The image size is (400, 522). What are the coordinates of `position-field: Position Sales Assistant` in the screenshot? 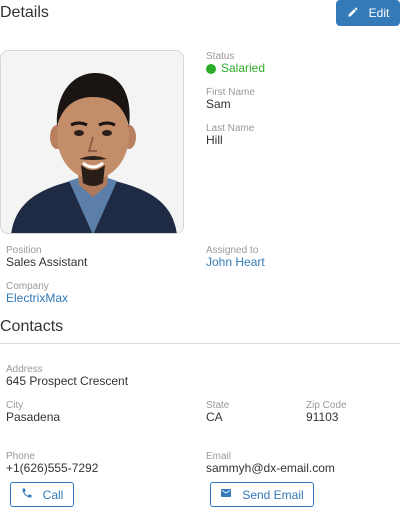 It's located at (46, 257).